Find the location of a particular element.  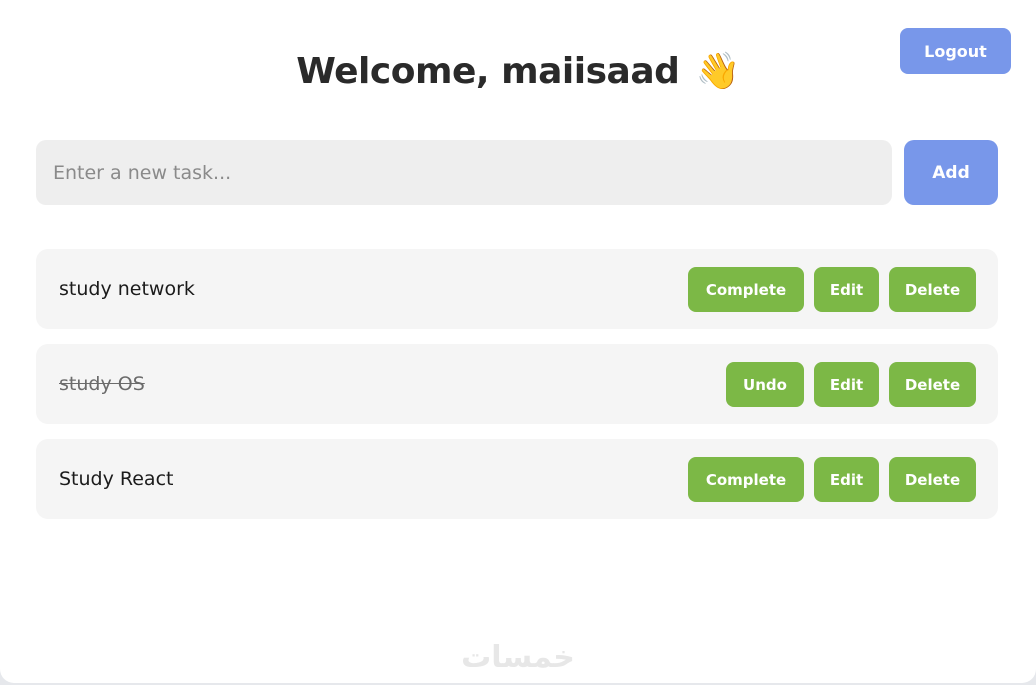

undo-button: Undo is located at coordinates (765, 384).